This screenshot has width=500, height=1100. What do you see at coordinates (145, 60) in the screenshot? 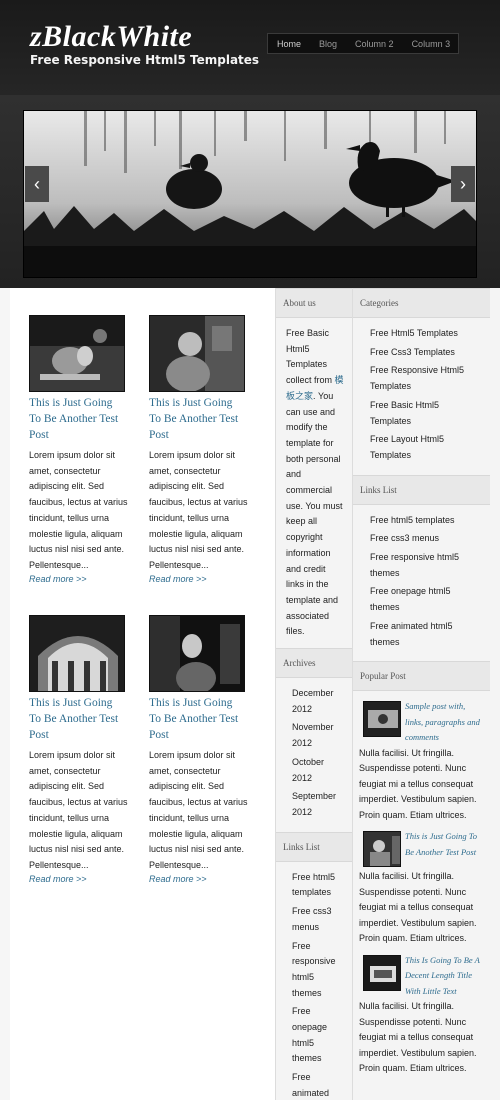
I see `site-tagline: Free Responsive Html5 Templates` at bounding box center [145, 60].